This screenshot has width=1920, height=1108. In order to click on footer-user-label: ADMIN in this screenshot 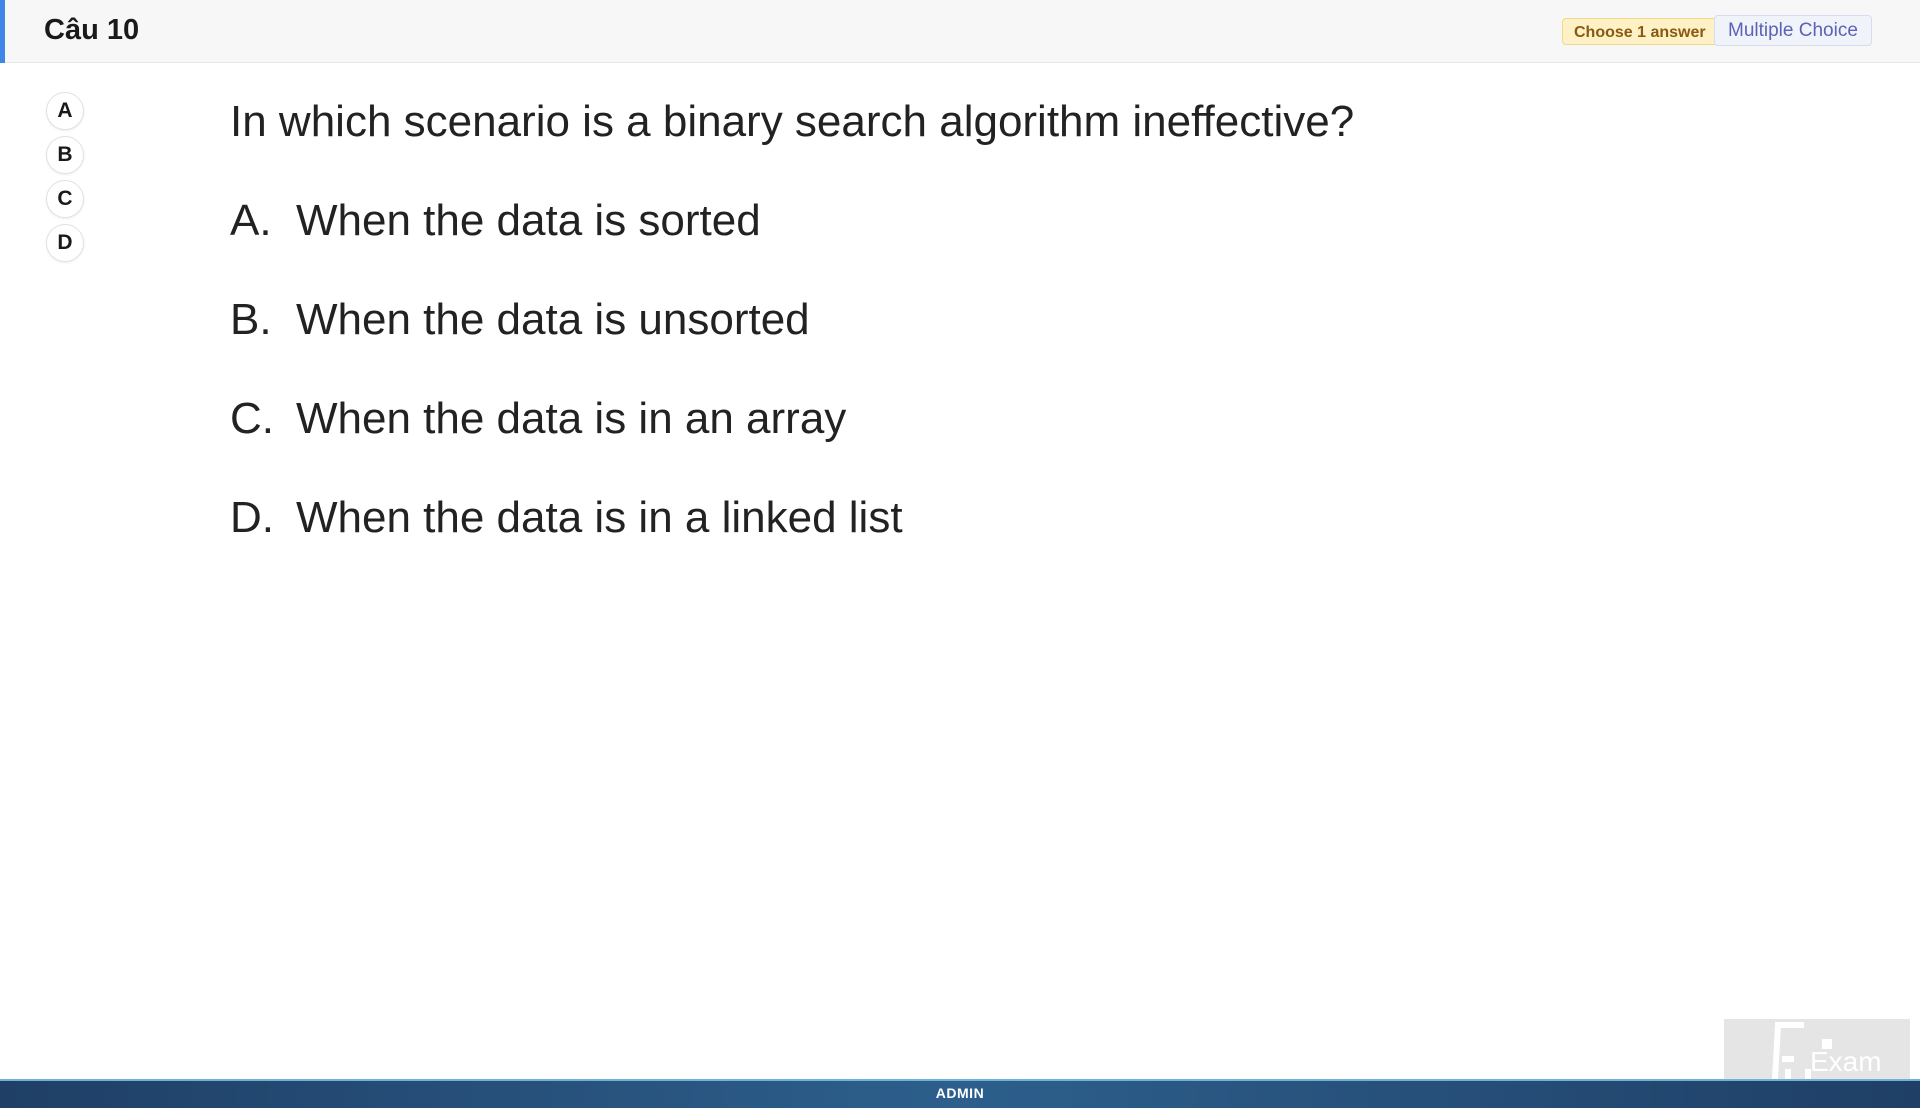, I will do `click(960, 1093)`.